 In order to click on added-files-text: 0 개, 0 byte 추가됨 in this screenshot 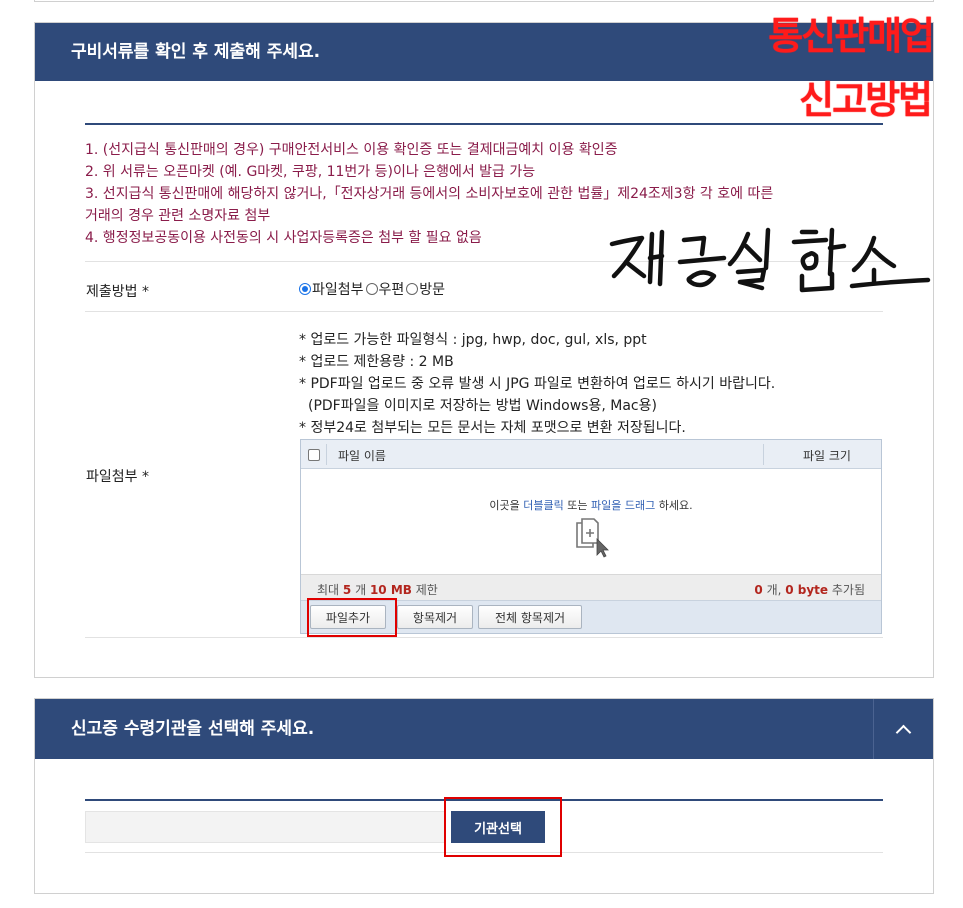, I will do `click(809, 589)`.